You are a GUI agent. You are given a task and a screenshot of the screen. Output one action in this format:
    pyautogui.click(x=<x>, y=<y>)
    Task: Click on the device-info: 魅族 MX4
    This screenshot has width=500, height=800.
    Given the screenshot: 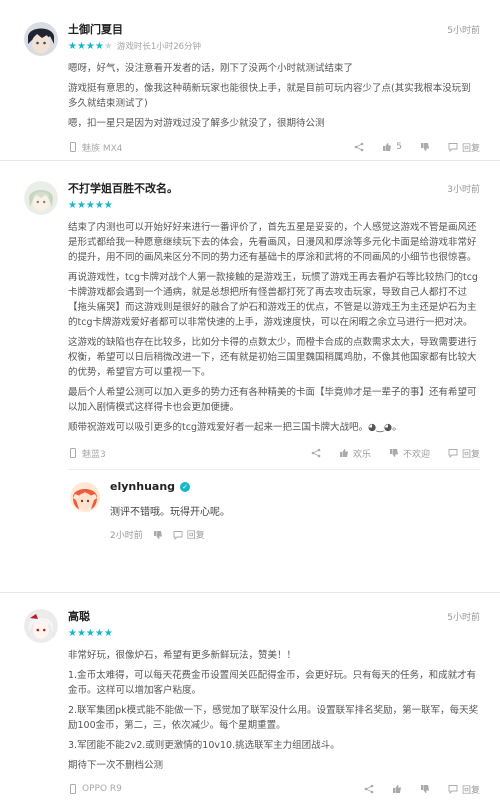 What is the action you would take?
    pyautogui.click(x=95, y=147)
    